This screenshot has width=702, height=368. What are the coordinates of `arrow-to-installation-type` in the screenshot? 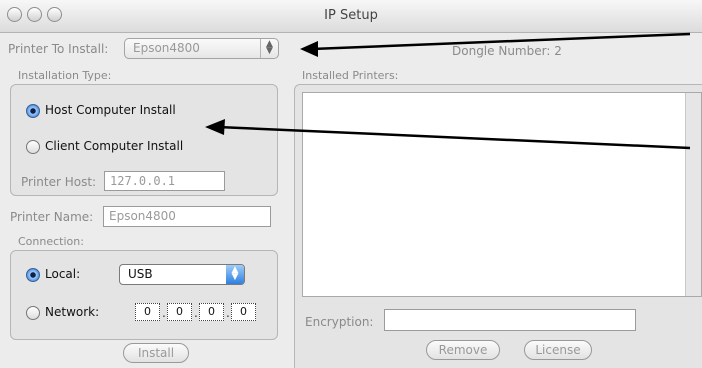 It's located at (454, 137).